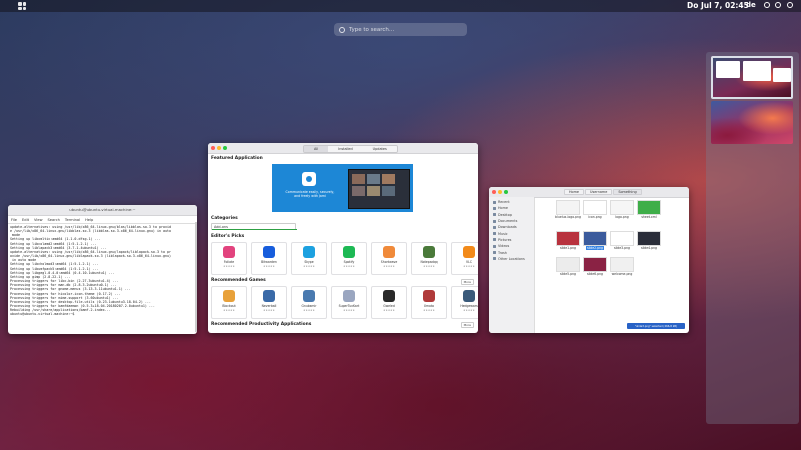  I want to click on file-item: bluelux-logo.png, so click(568, 210).